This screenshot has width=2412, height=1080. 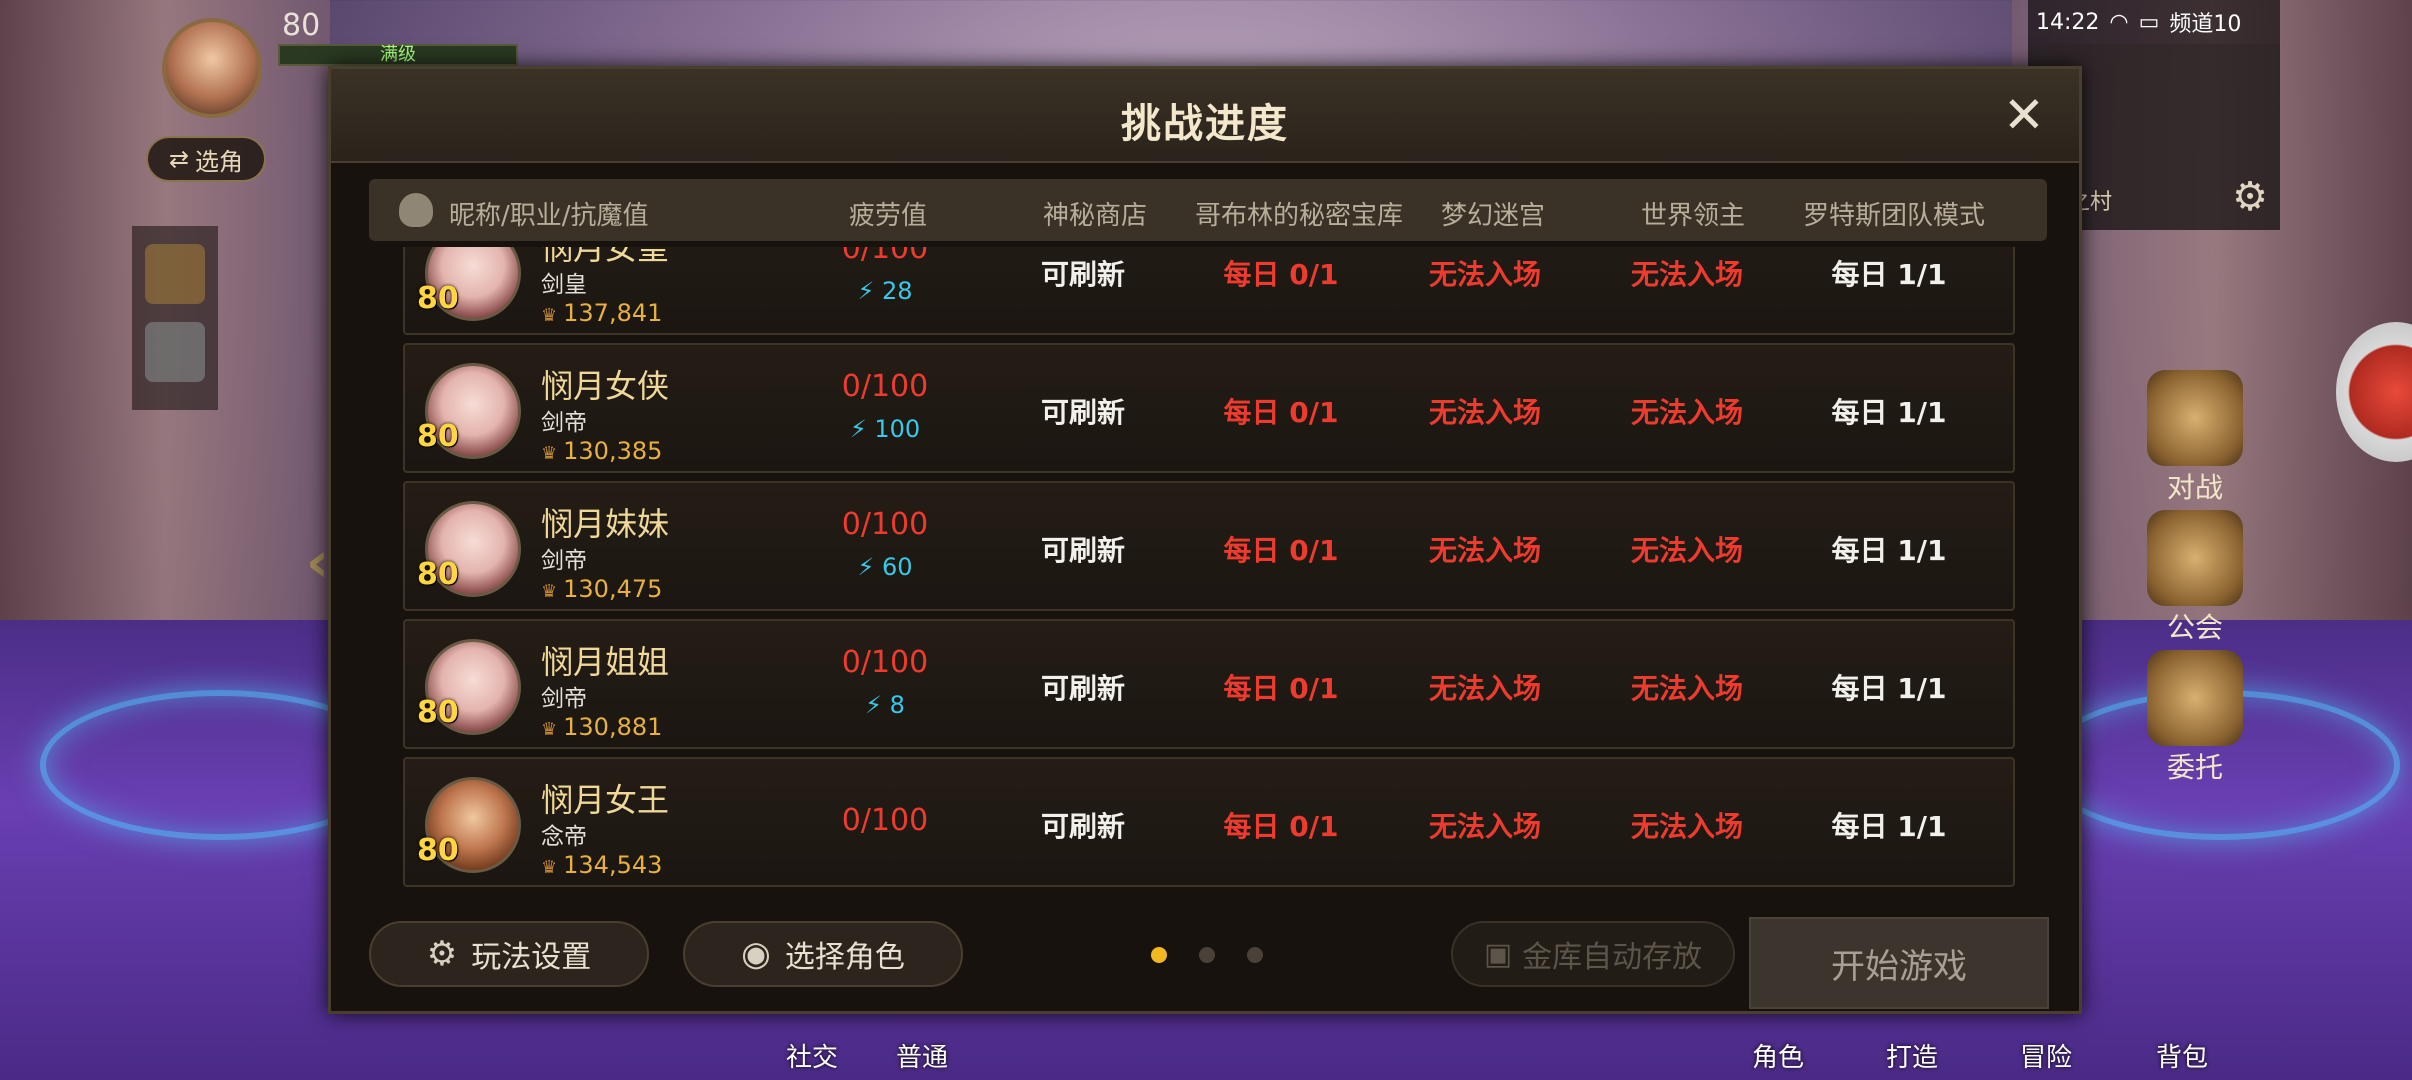 What do you see at coordinates (844, 957) in the screenshot?
I see `select-role-label: 选择角色` at bounding box center [844, 957].